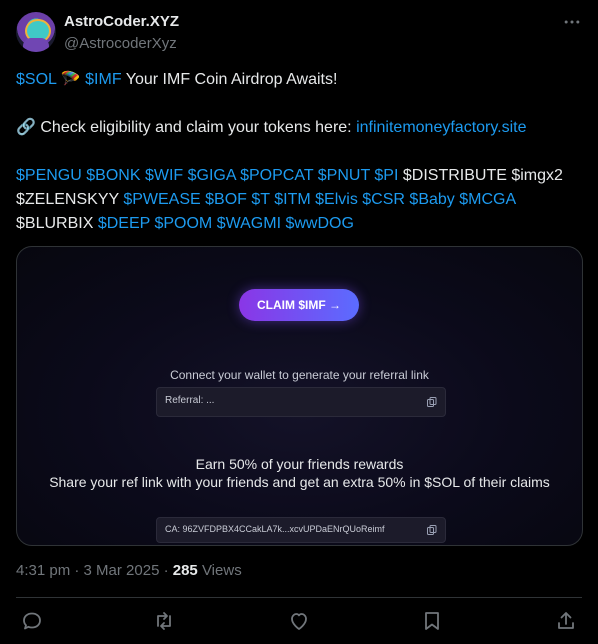 This screenshot has height=644, width=598. I want to click on cashtag: $BONK, so click(113, 175).